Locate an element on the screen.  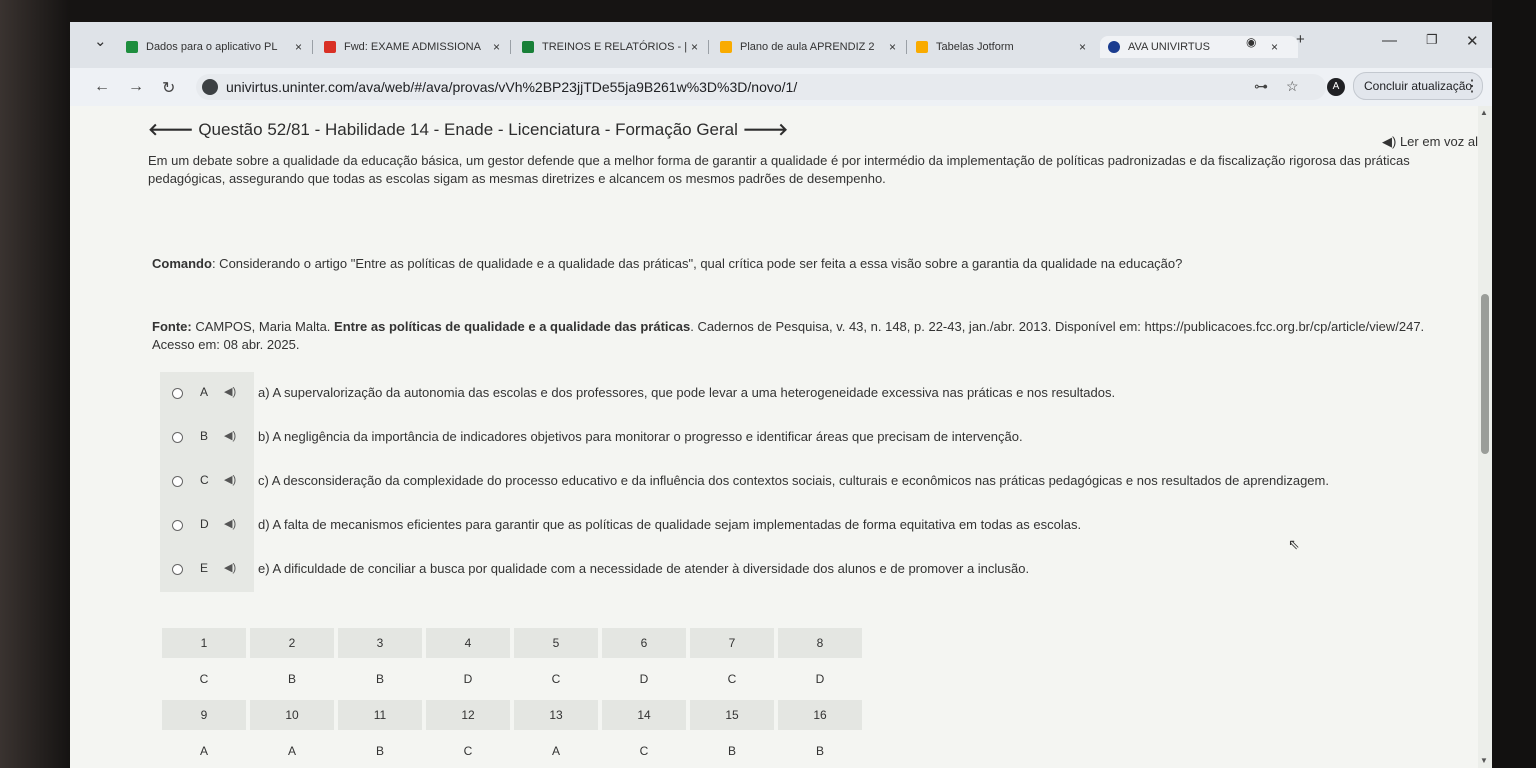
question-number-cell: 1 is located at coordinates (204, 643).